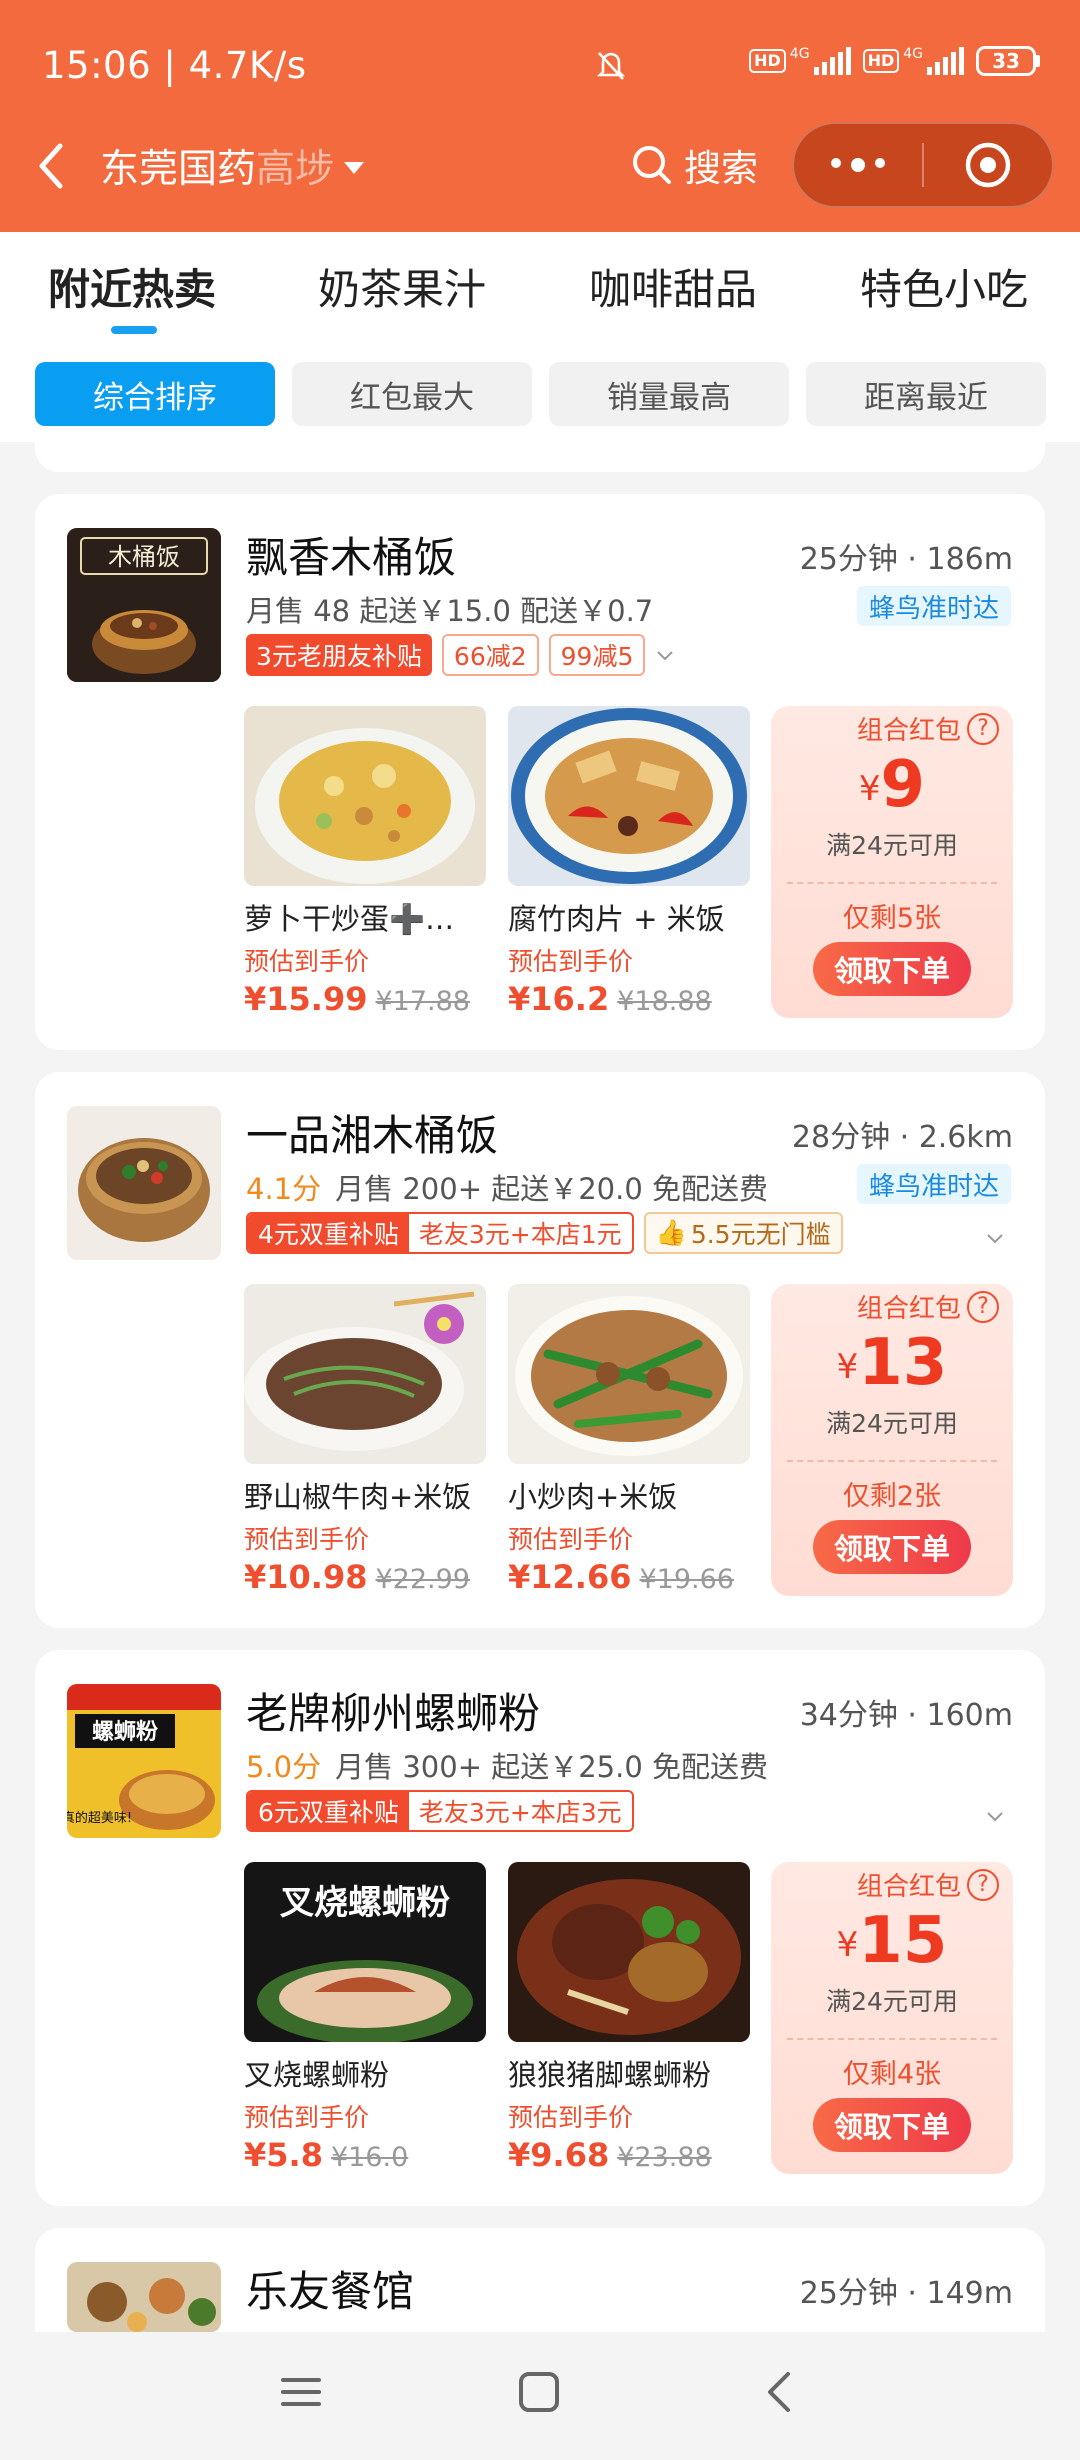 The height and width of the screenshot is (2460, 1080). What do you see at coordinates (906, 559) in the screenshot?
I see `store-eta: 25分钟 · 186m` at bounding box center [906, 559].